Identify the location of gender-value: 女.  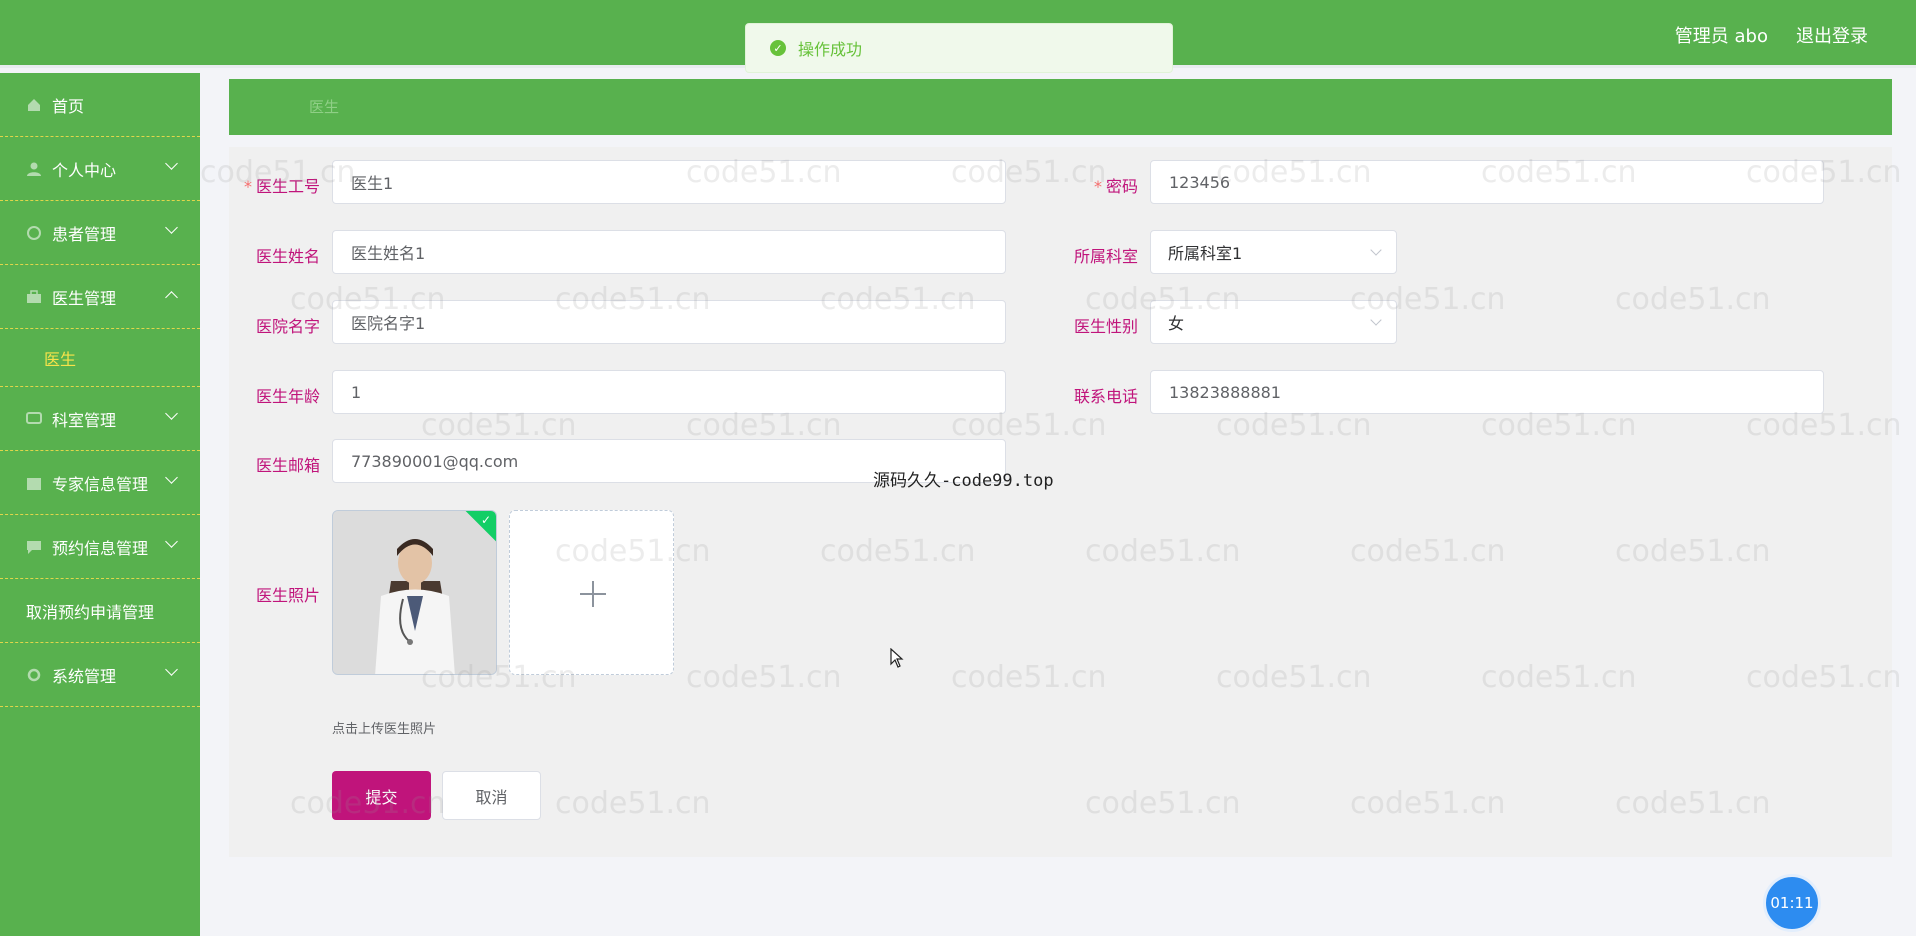
(1176, 323).